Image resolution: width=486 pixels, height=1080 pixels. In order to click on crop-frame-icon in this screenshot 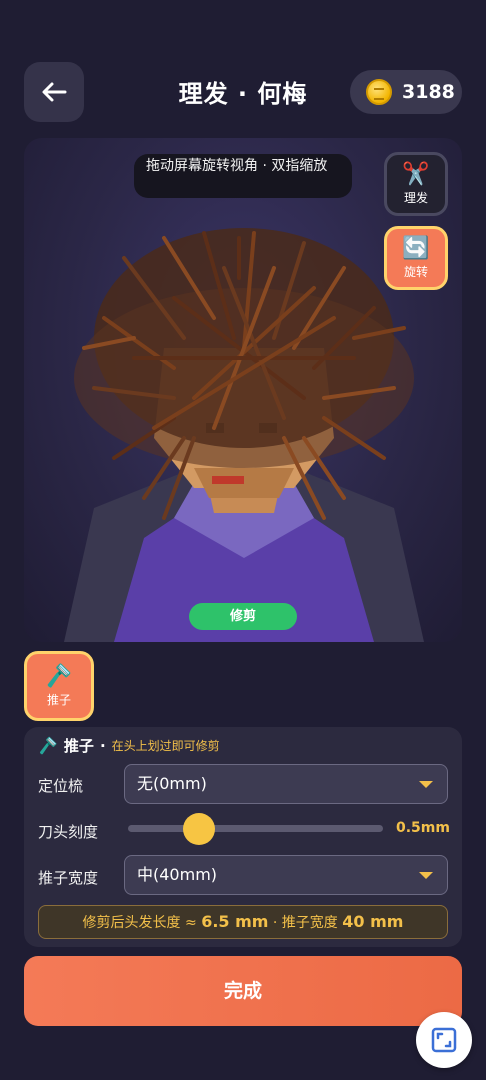, I will do `click(444, 1040)`.